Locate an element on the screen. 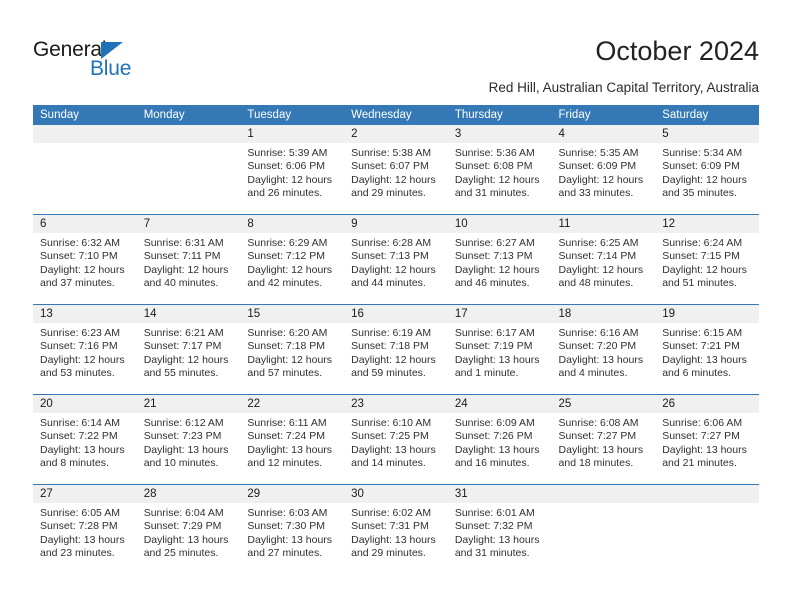  sunrise-time: Sunrise: 6:09 AM is located at coordinates (494, 423).